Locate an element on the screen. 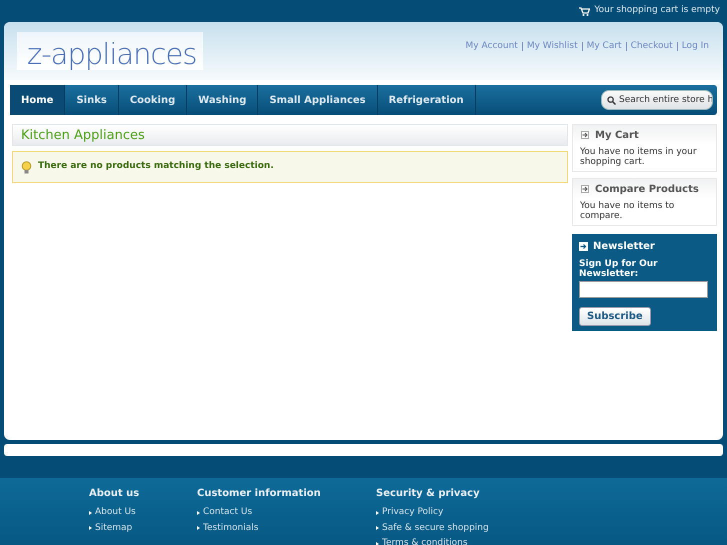 This screenshot has height=545, width=727. footer-heading: Customer information is located at coordinates (259, 494).